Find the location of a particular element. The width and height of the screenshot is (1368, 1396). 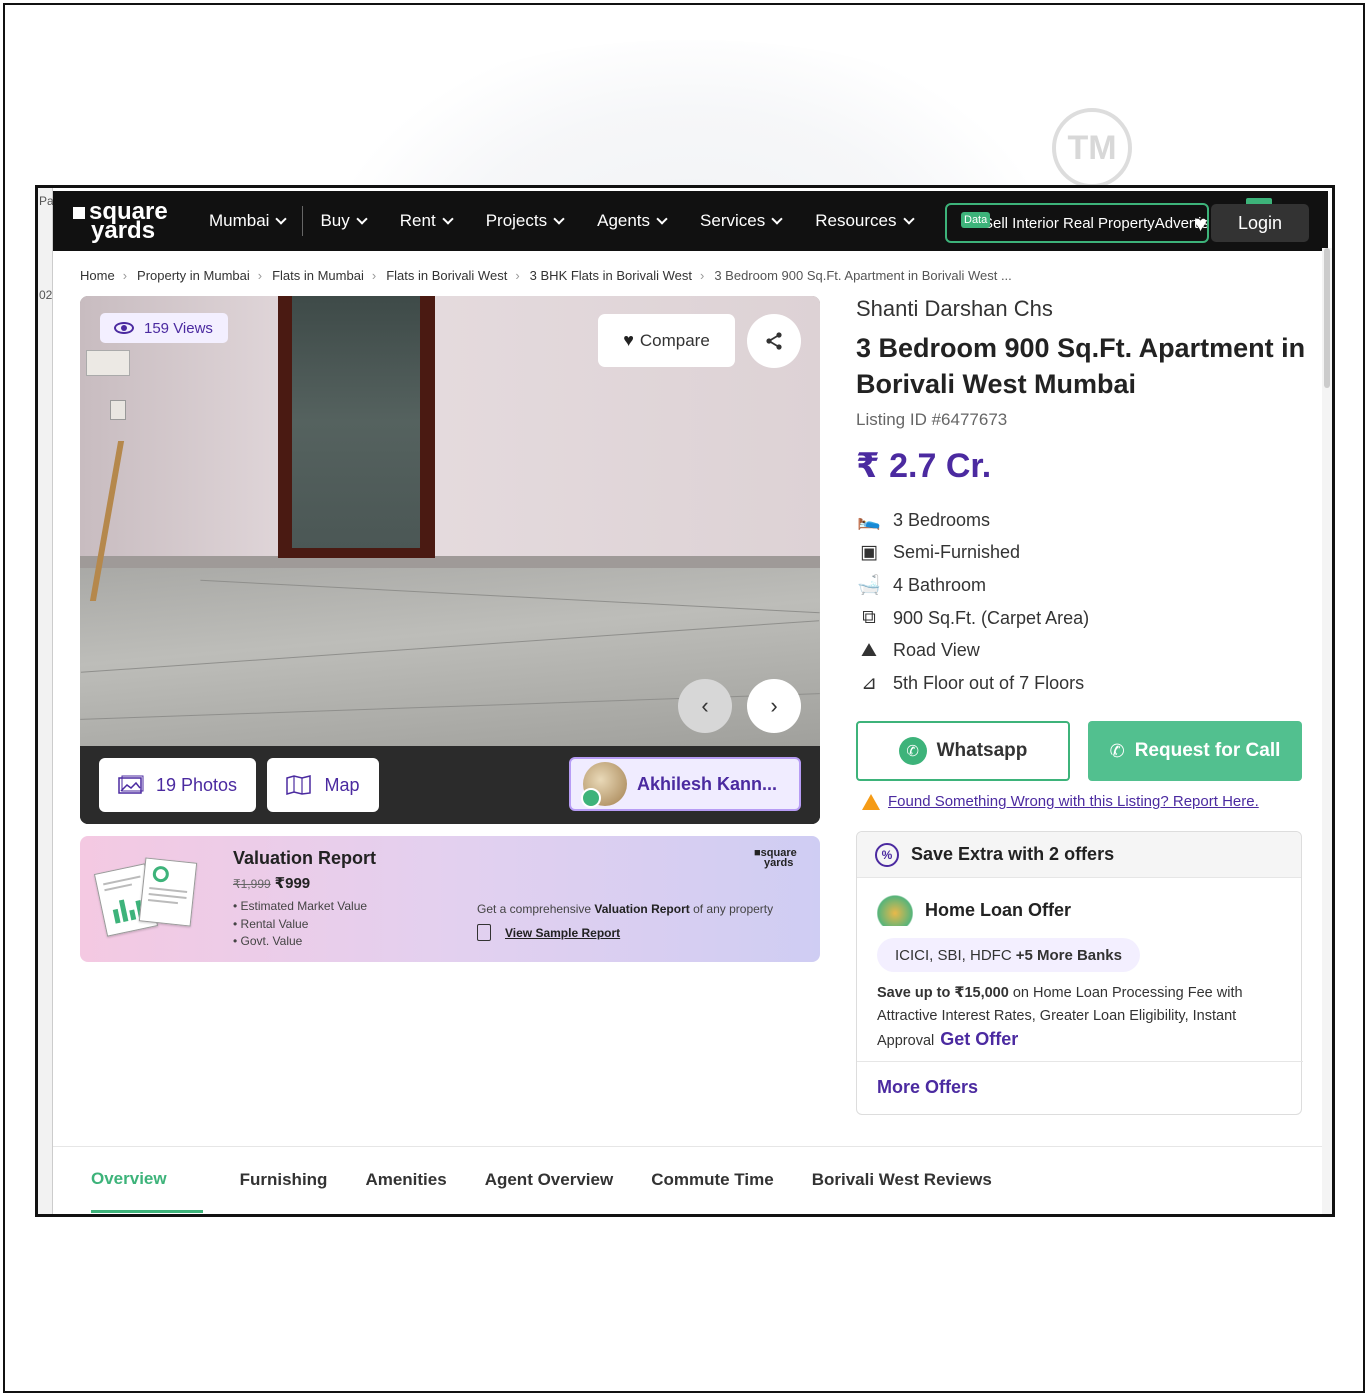

tab-furnishing: Furnishing is located at coordinates (284, 1180).